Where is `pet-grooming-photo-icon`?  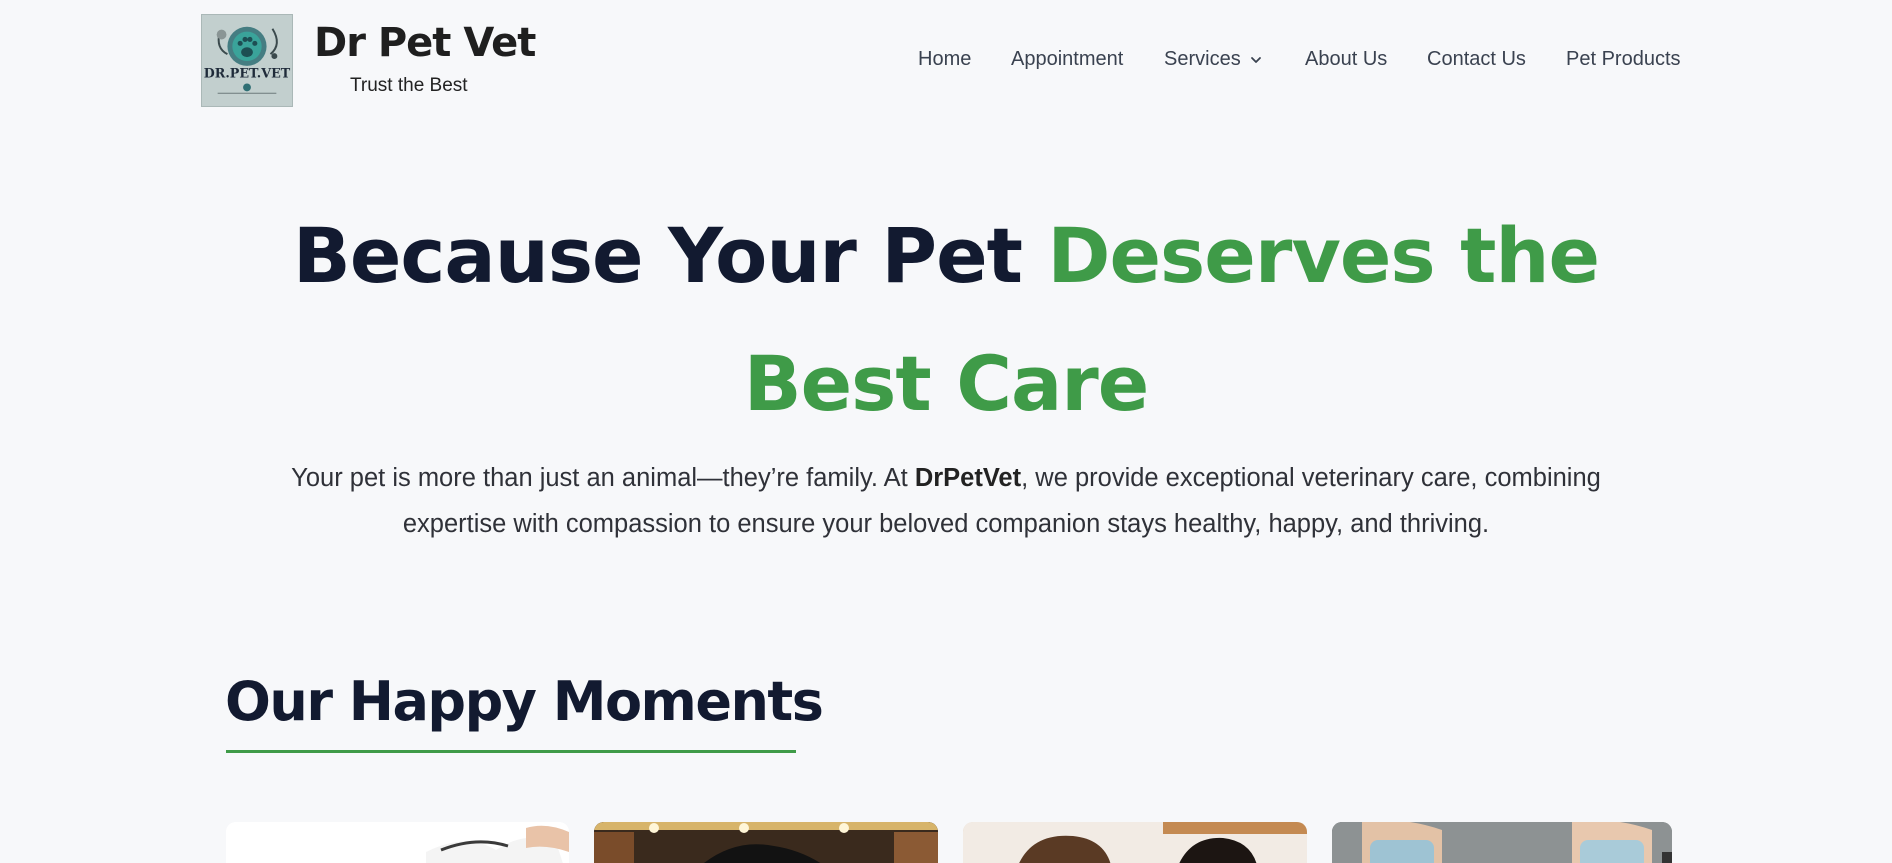 pet-grooming-photo-icon is located at coordinates (397, 842).